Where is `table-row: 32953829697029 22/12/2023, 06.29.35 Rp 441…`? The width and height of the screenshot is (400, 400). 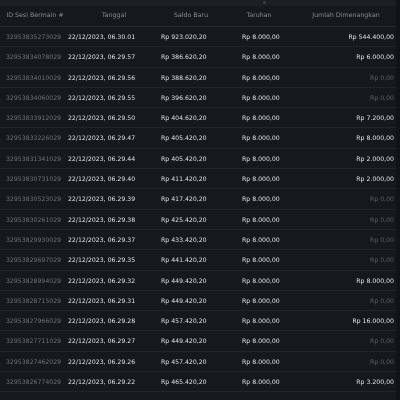 table-row: 32953829697029 22/12/2023, 06.29.35 Rp 441… is located at coordinates (200, 260).